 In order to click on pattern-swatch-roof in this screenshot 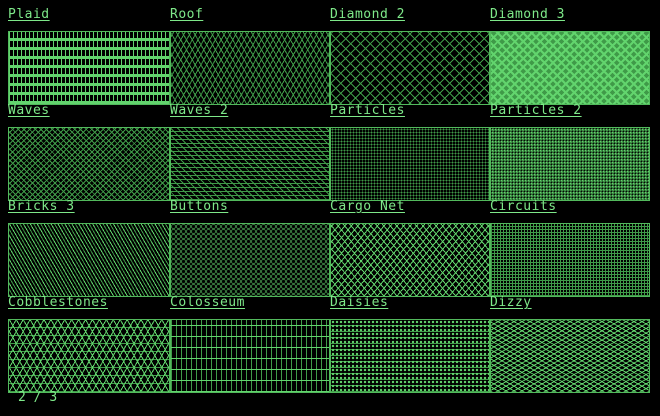, I will do `click(250, 68)`.